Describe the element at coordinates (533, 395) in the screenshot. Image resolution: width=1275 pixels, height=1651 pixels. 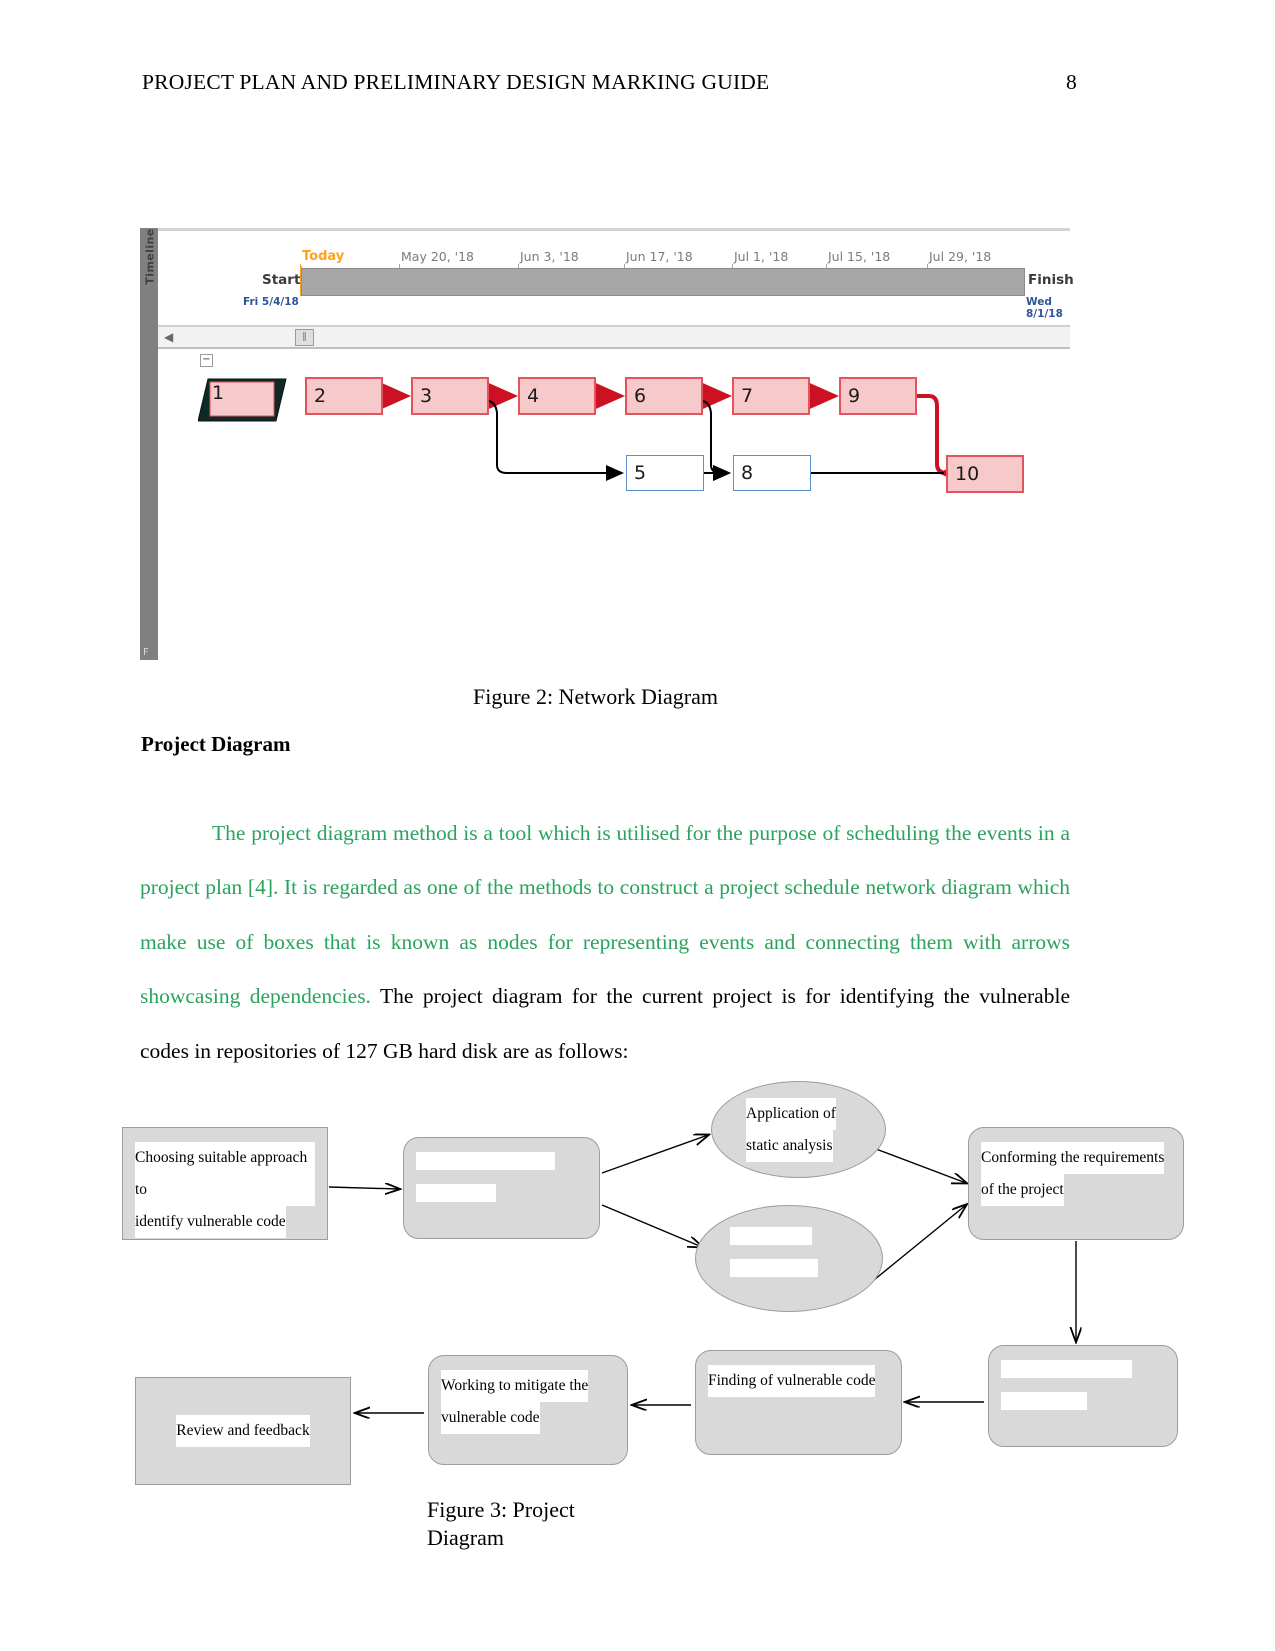
I see `network-node-label: 4` at that location.